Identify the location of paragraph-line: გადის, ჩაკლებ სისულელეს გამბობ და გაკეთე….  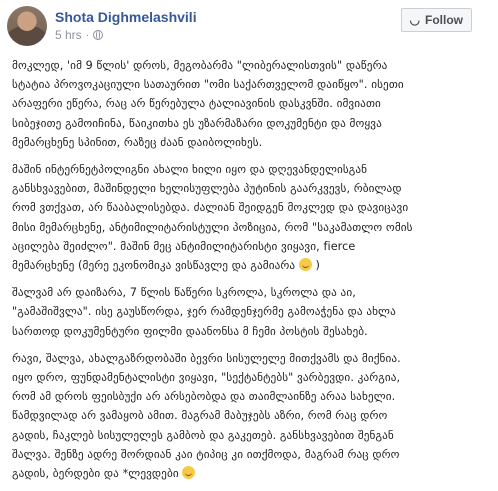
(203, 435).